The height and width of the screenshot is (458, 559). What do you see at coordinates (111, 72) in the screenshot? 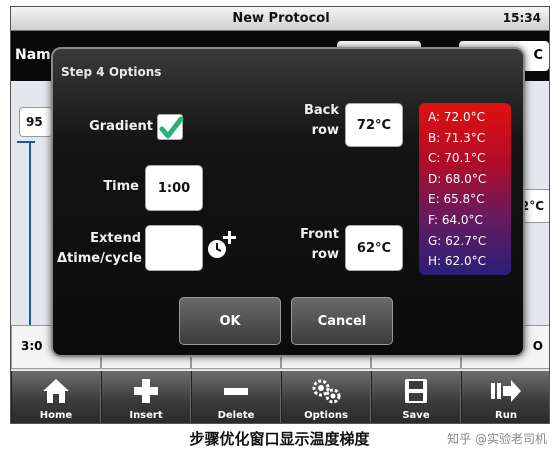
I see `dialog-title: Step 4 Options` at bounding box center [111, 72].